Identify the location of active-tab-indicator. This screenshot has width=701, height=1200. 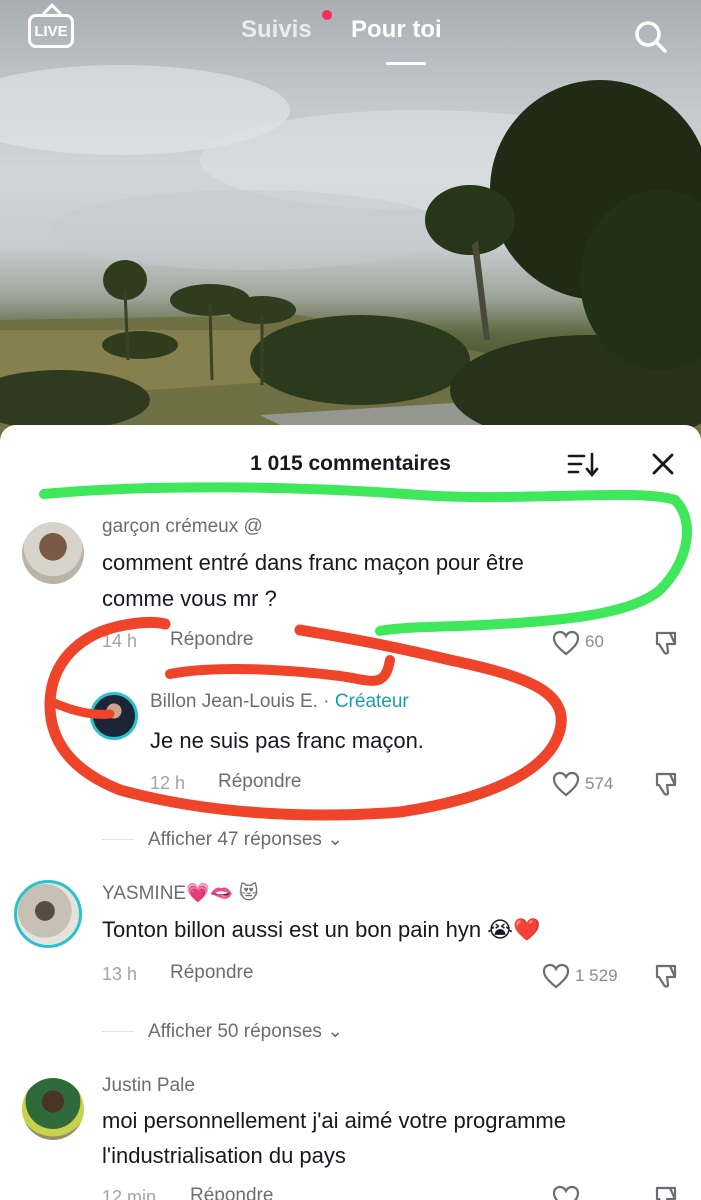
(406, 63).